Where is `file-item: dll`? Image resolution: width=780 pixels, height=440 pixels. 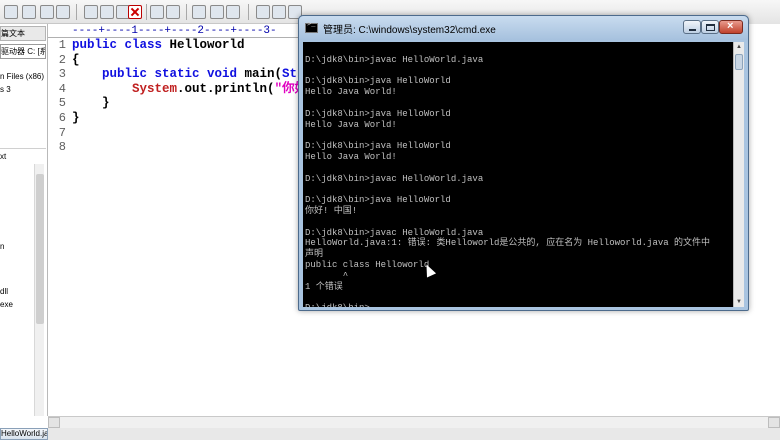 file-item: dll is located at coordinates (4, 291).